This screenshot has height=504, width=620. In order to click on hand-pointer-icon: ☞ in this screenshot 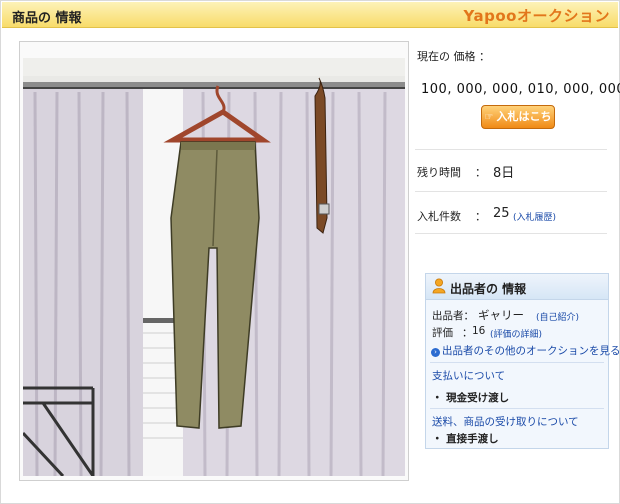, I will do `click(489, 117)`.